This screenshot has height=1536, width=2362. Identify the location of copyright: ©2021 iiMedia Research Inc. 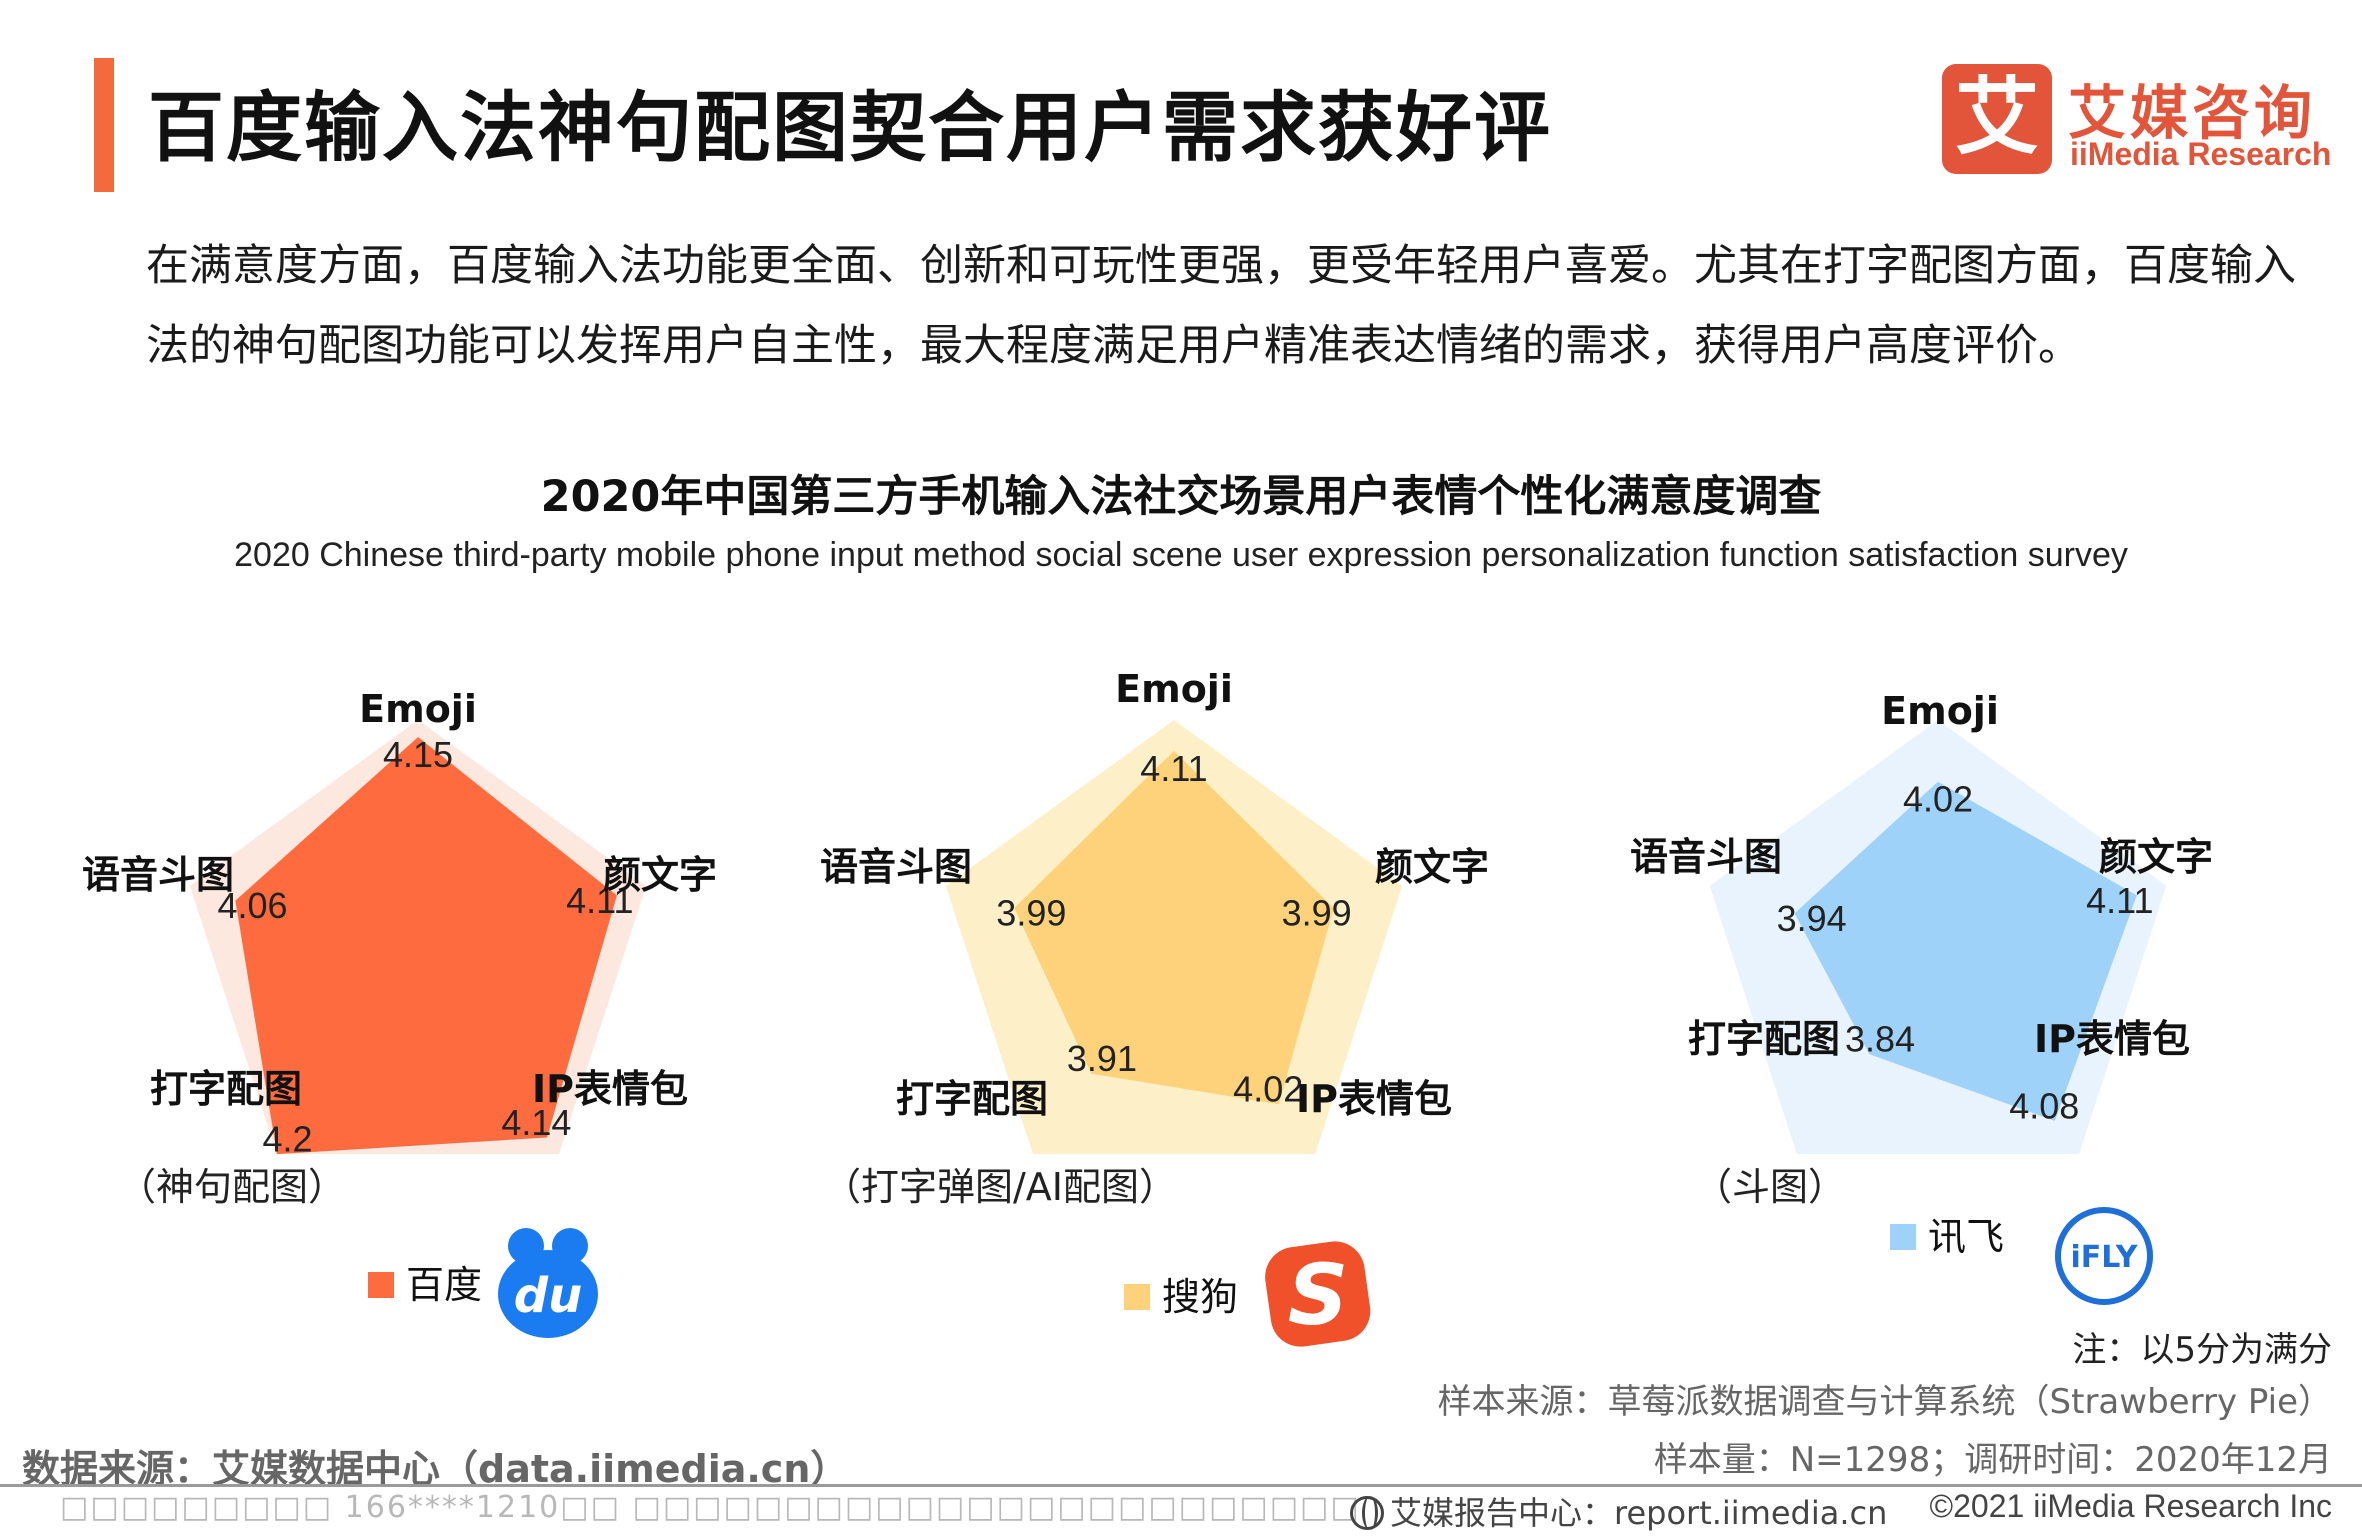
(2130, 1506).